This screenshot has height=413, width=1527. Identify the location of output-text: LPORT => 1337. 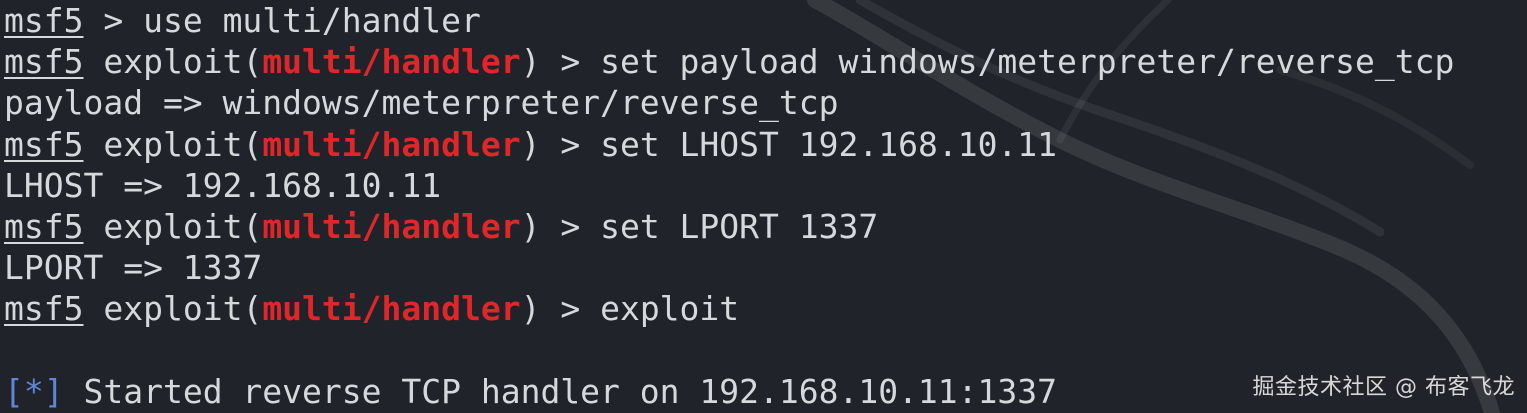
(133, 268).